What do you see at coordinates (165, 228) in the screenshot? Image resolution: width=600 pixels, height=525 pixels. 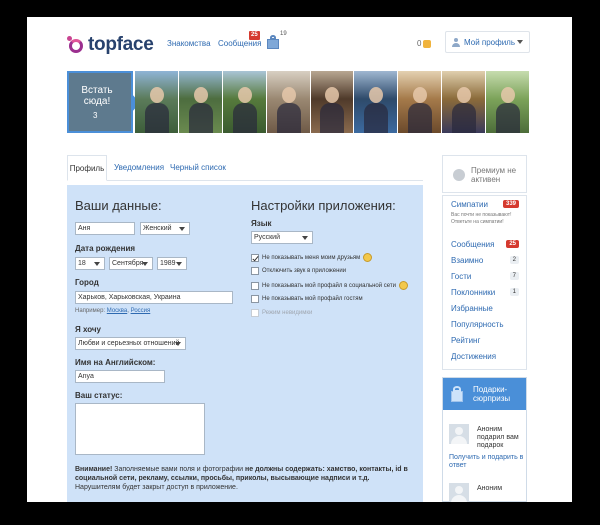 I see `gender-select: Женский` at bounding box center [165, 228].